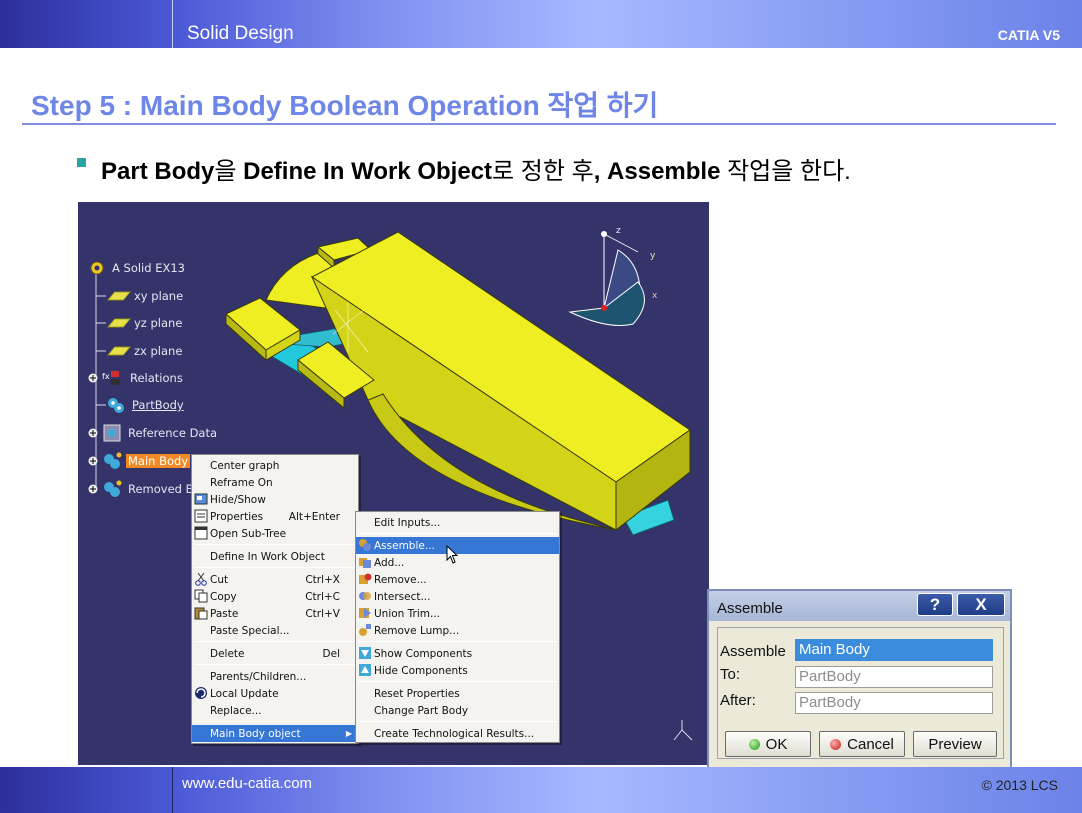 The height and width of the screenshot is (813, 1082). Describe the element at coordinates (754, 744) in the screenshot. I see `ok-green-dot-icon` at that location.